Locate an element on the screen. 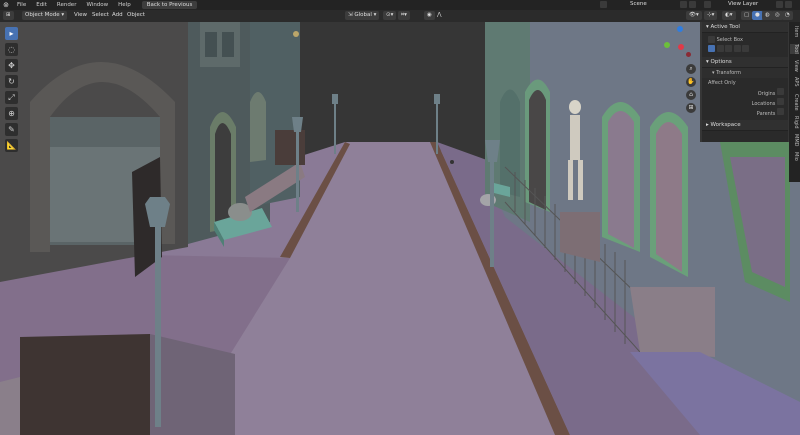  editor-type-icon: ⊞ is located at coordinates (8, 15).